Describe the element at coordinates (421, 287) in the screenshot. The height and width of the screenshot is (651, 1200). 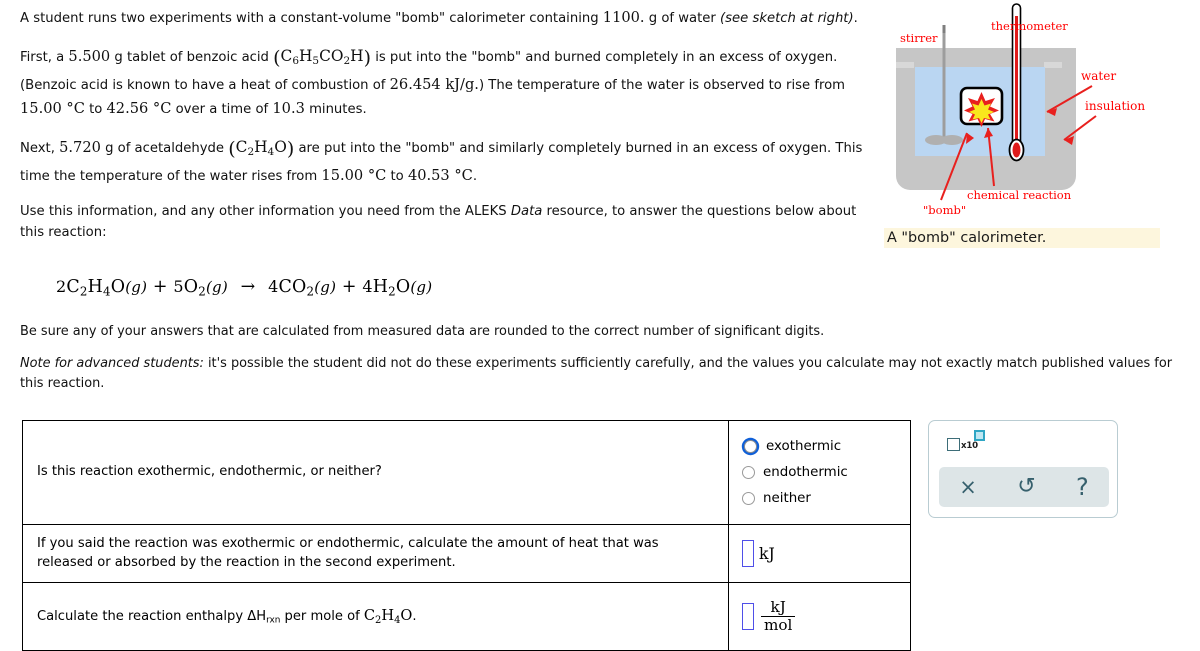
I see `product2-state: (g)` at that location.